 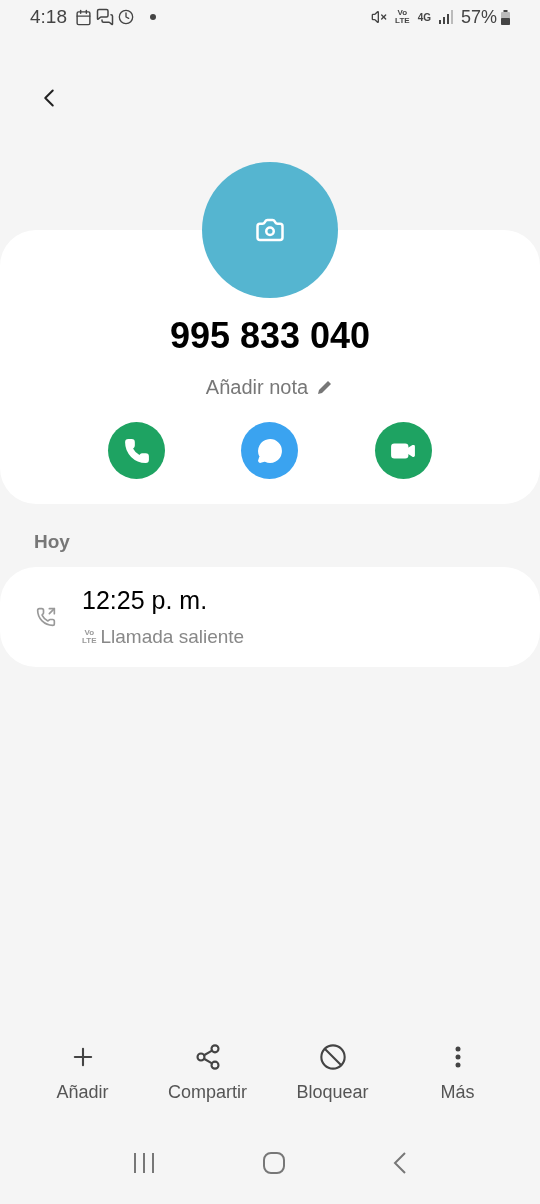 I want to click on calendar-icon, so click(x=83, y=17).